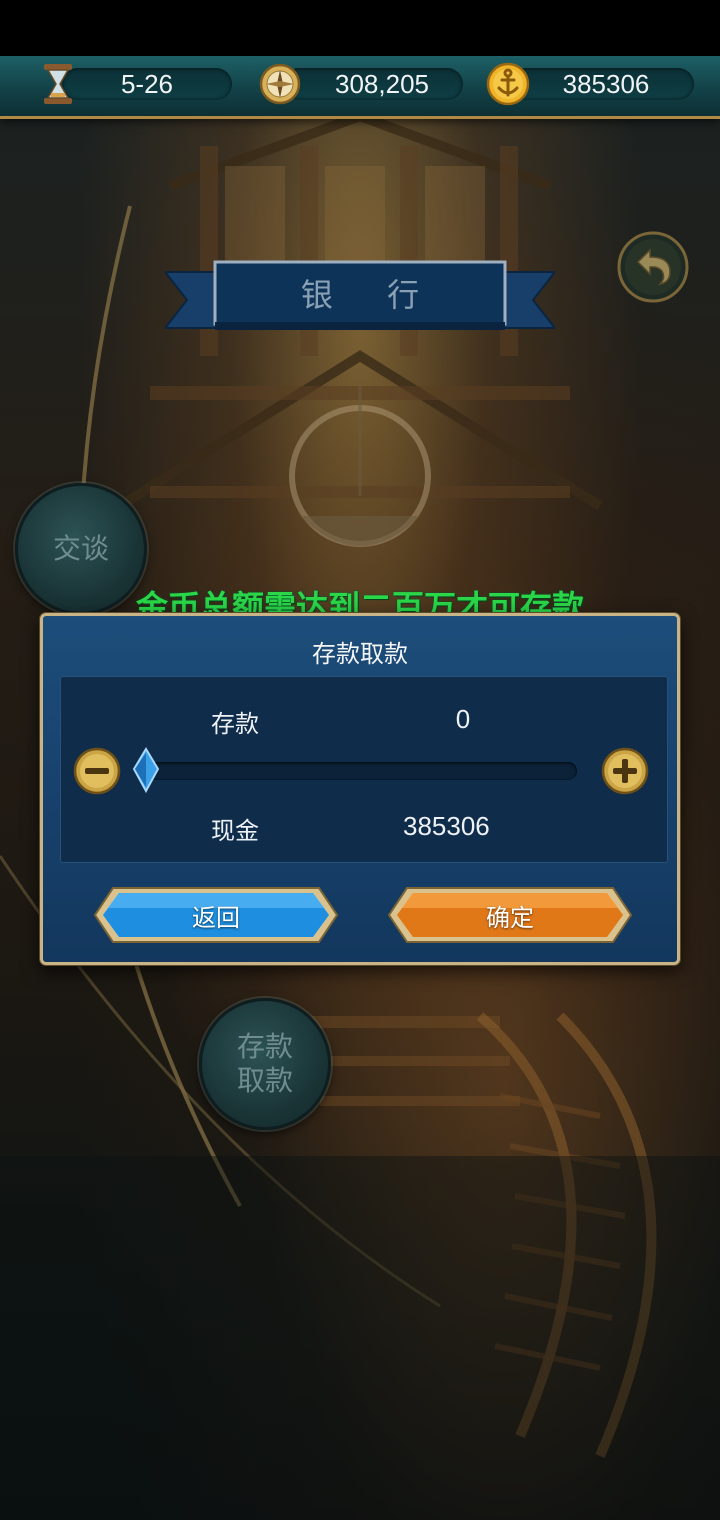 The width and height of the screenshot is (720, 1520). I want to click on compass-value: 308,205, so click(382, 83).